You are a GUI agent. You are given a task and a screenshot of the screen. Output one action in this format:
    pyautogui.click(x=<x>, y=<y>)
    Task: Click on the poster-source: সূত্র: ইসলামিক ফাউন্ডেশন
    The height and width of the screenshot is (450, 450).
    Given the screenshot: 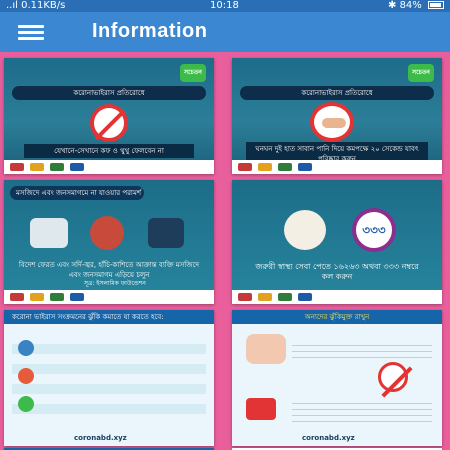 What is the action you would take?
    pyautogui.click(x=115, y=283)
    